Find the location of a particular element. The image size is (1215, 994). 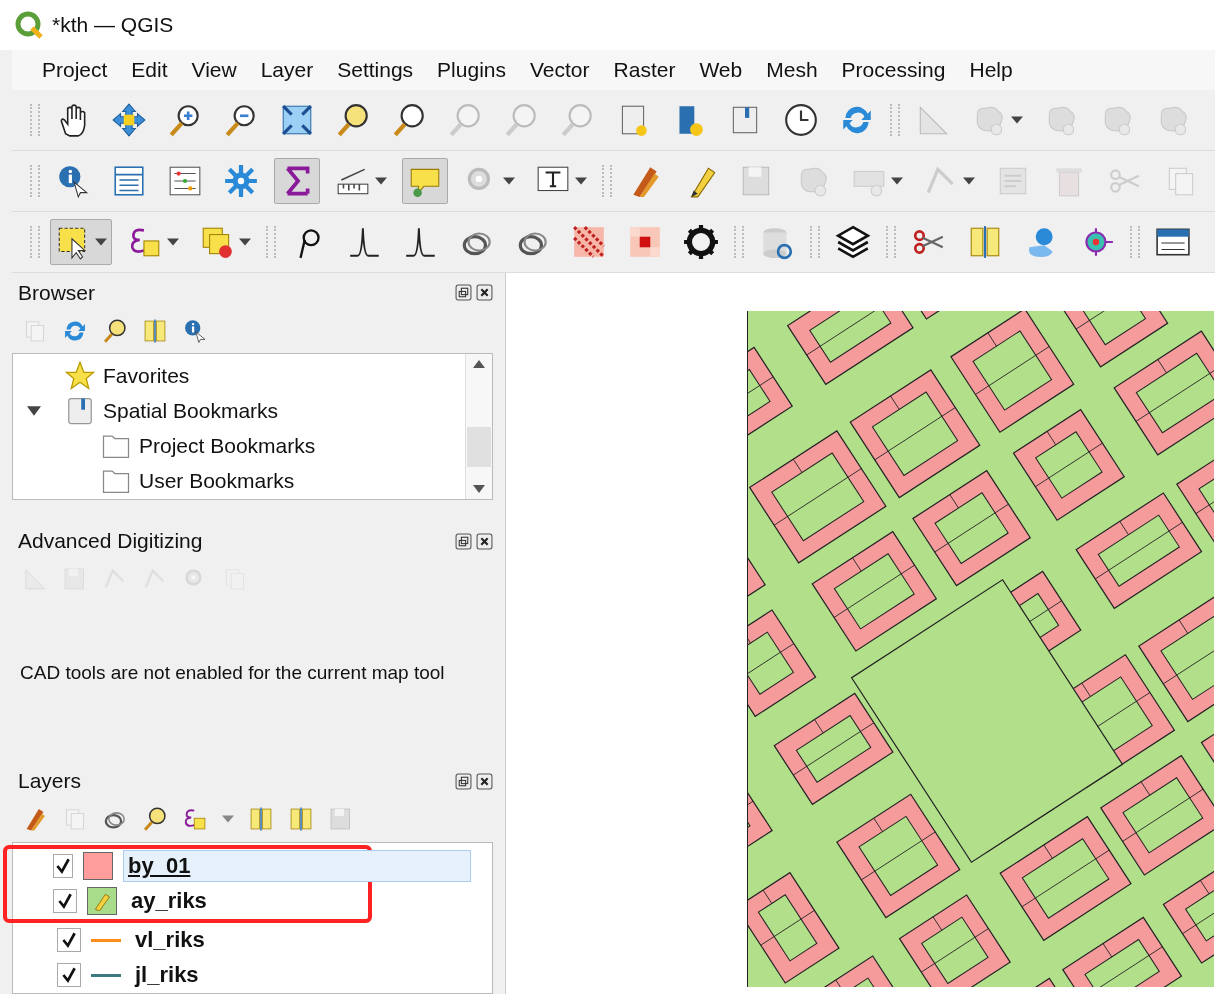

menu-item: Web is located at coordinates (721, 70).